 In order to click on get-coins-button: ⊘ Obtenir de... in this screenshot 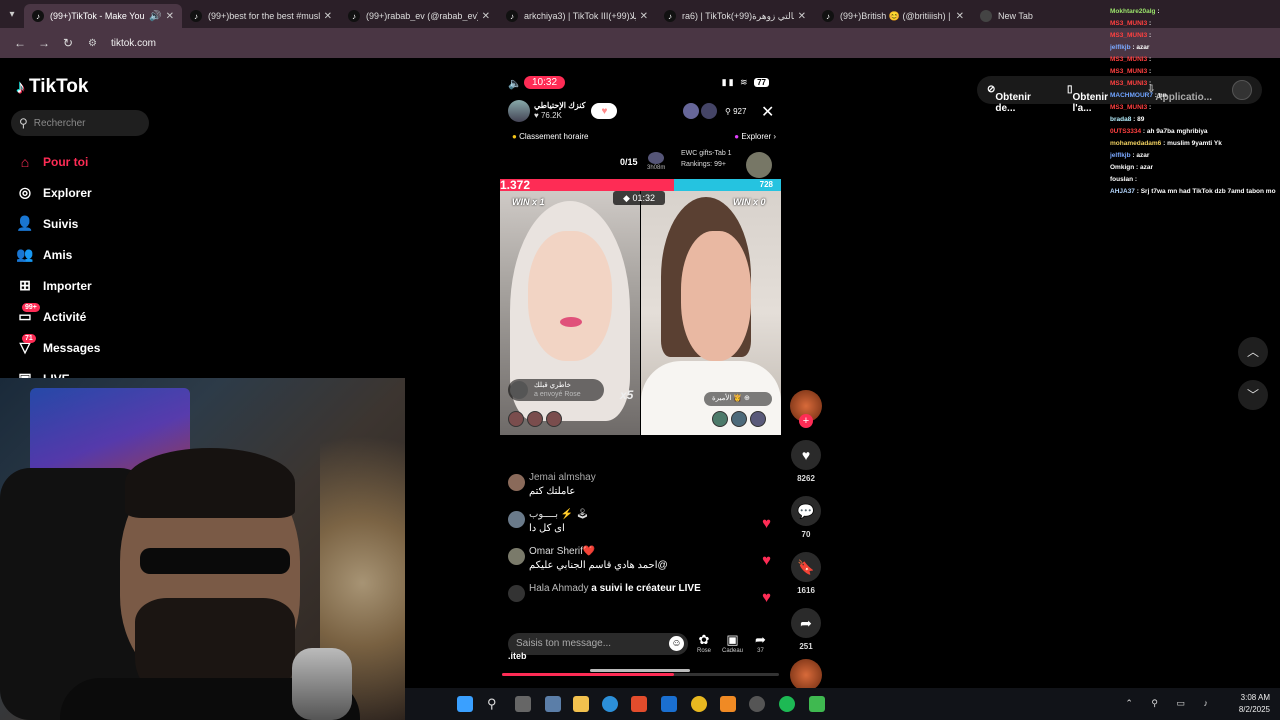, I will do `click(1009, 99)`.